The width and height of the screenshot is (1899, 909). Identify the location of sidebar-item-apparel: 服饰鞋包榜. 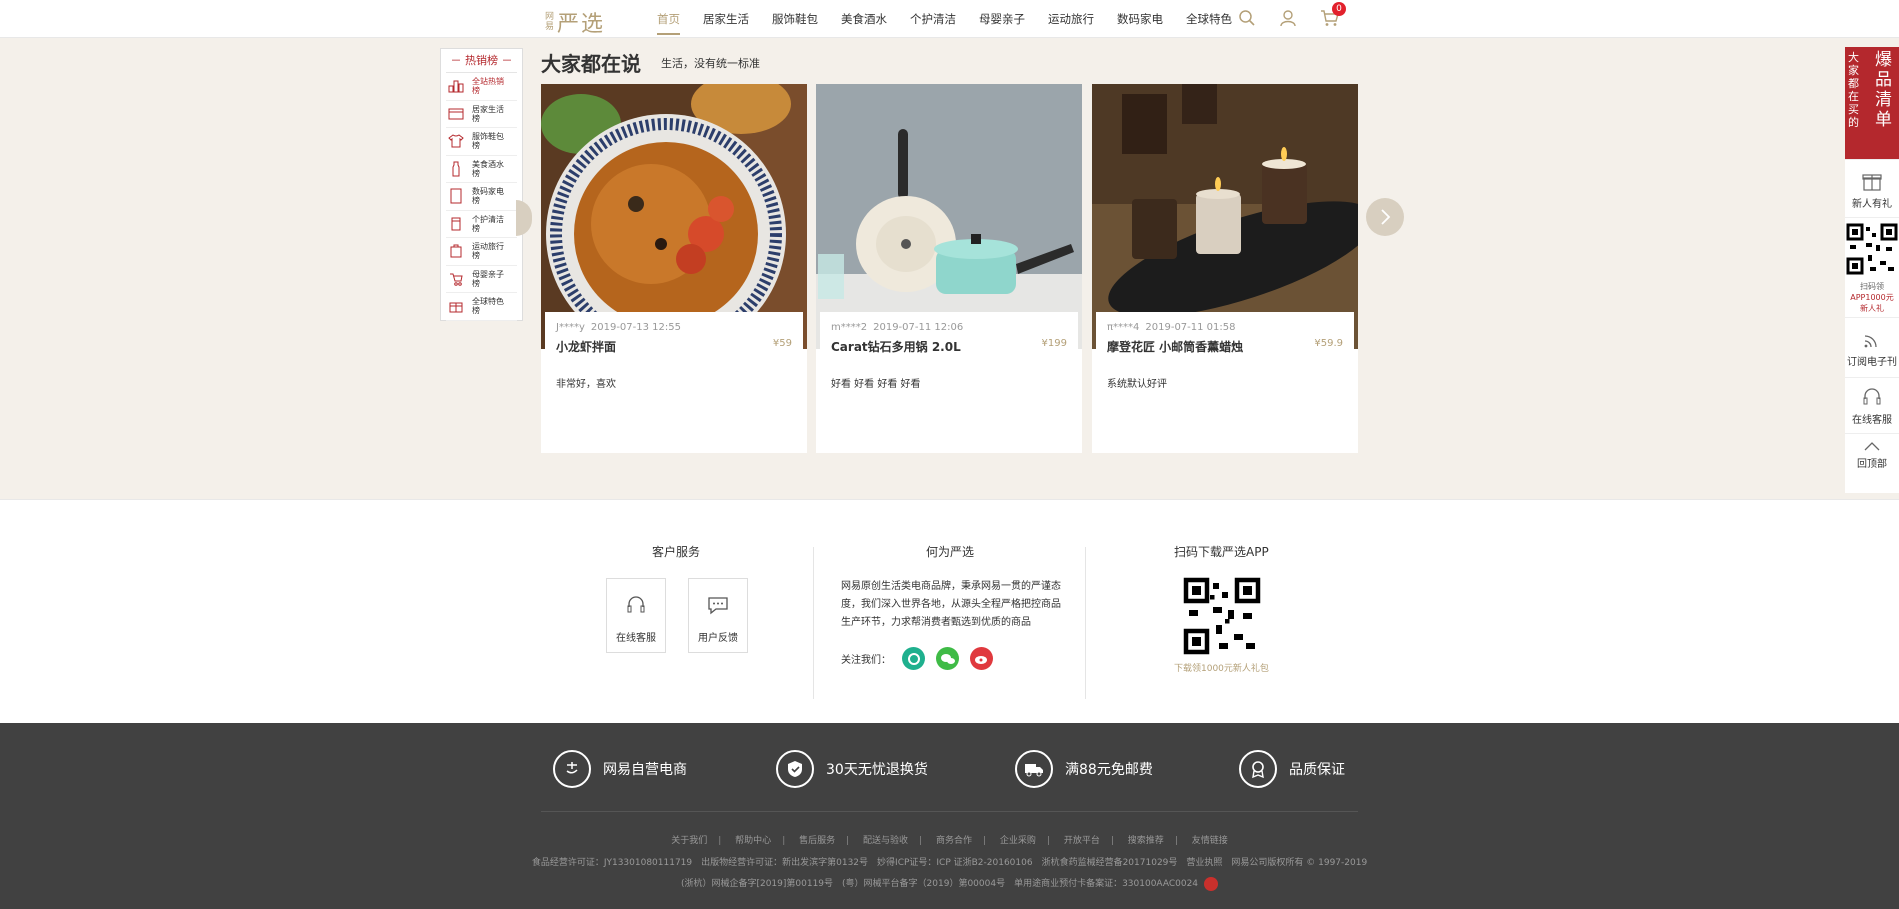
(481, 142).